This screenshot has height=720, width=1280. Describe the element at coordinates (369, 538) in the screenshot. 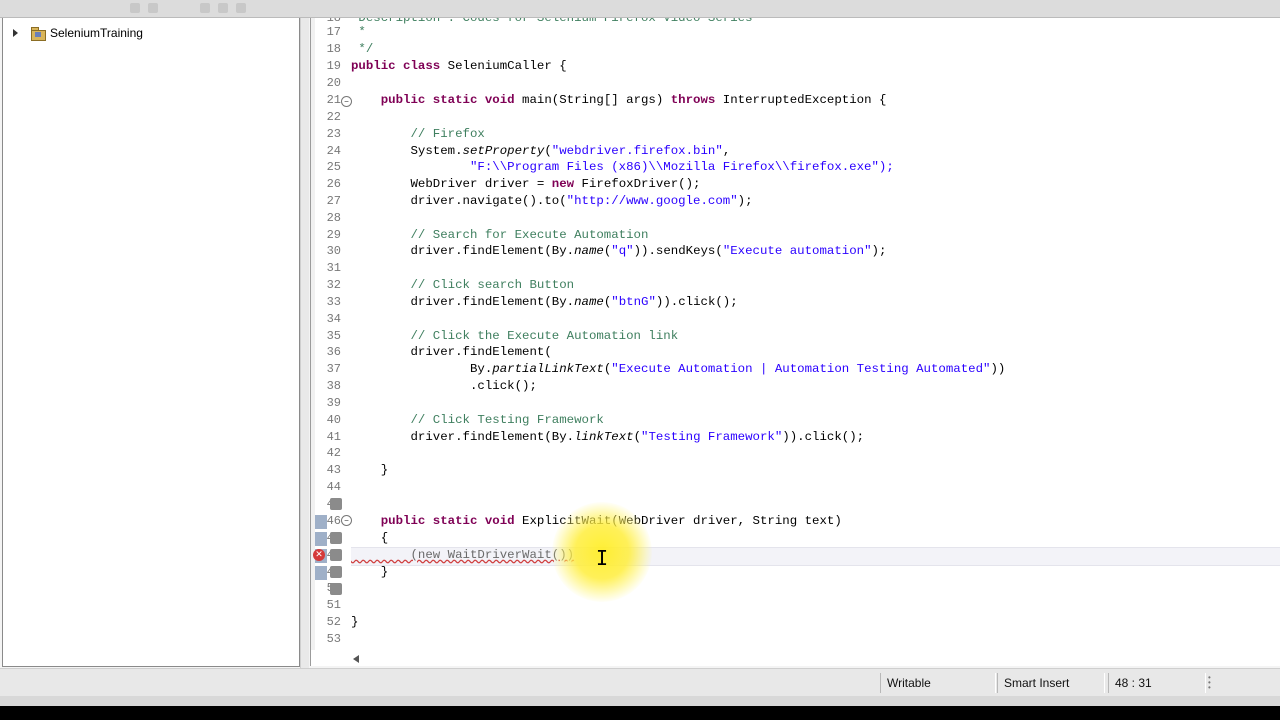

I see `code-line: {` at that location.